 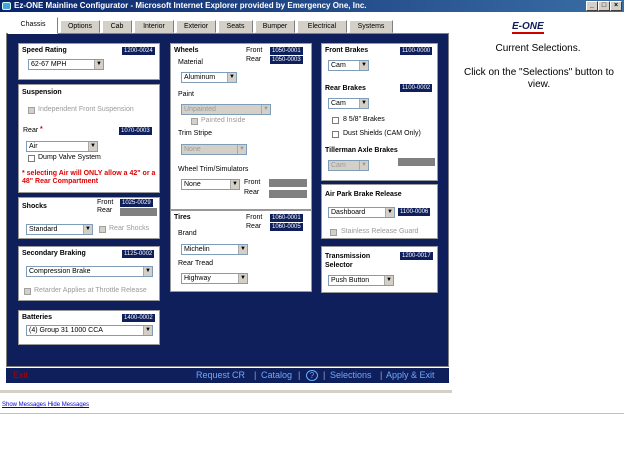 What do you see at coordinates (322, 26) in the screenshot?
I see `tab-electrical: Electrical` at bounding box center [322, 26].